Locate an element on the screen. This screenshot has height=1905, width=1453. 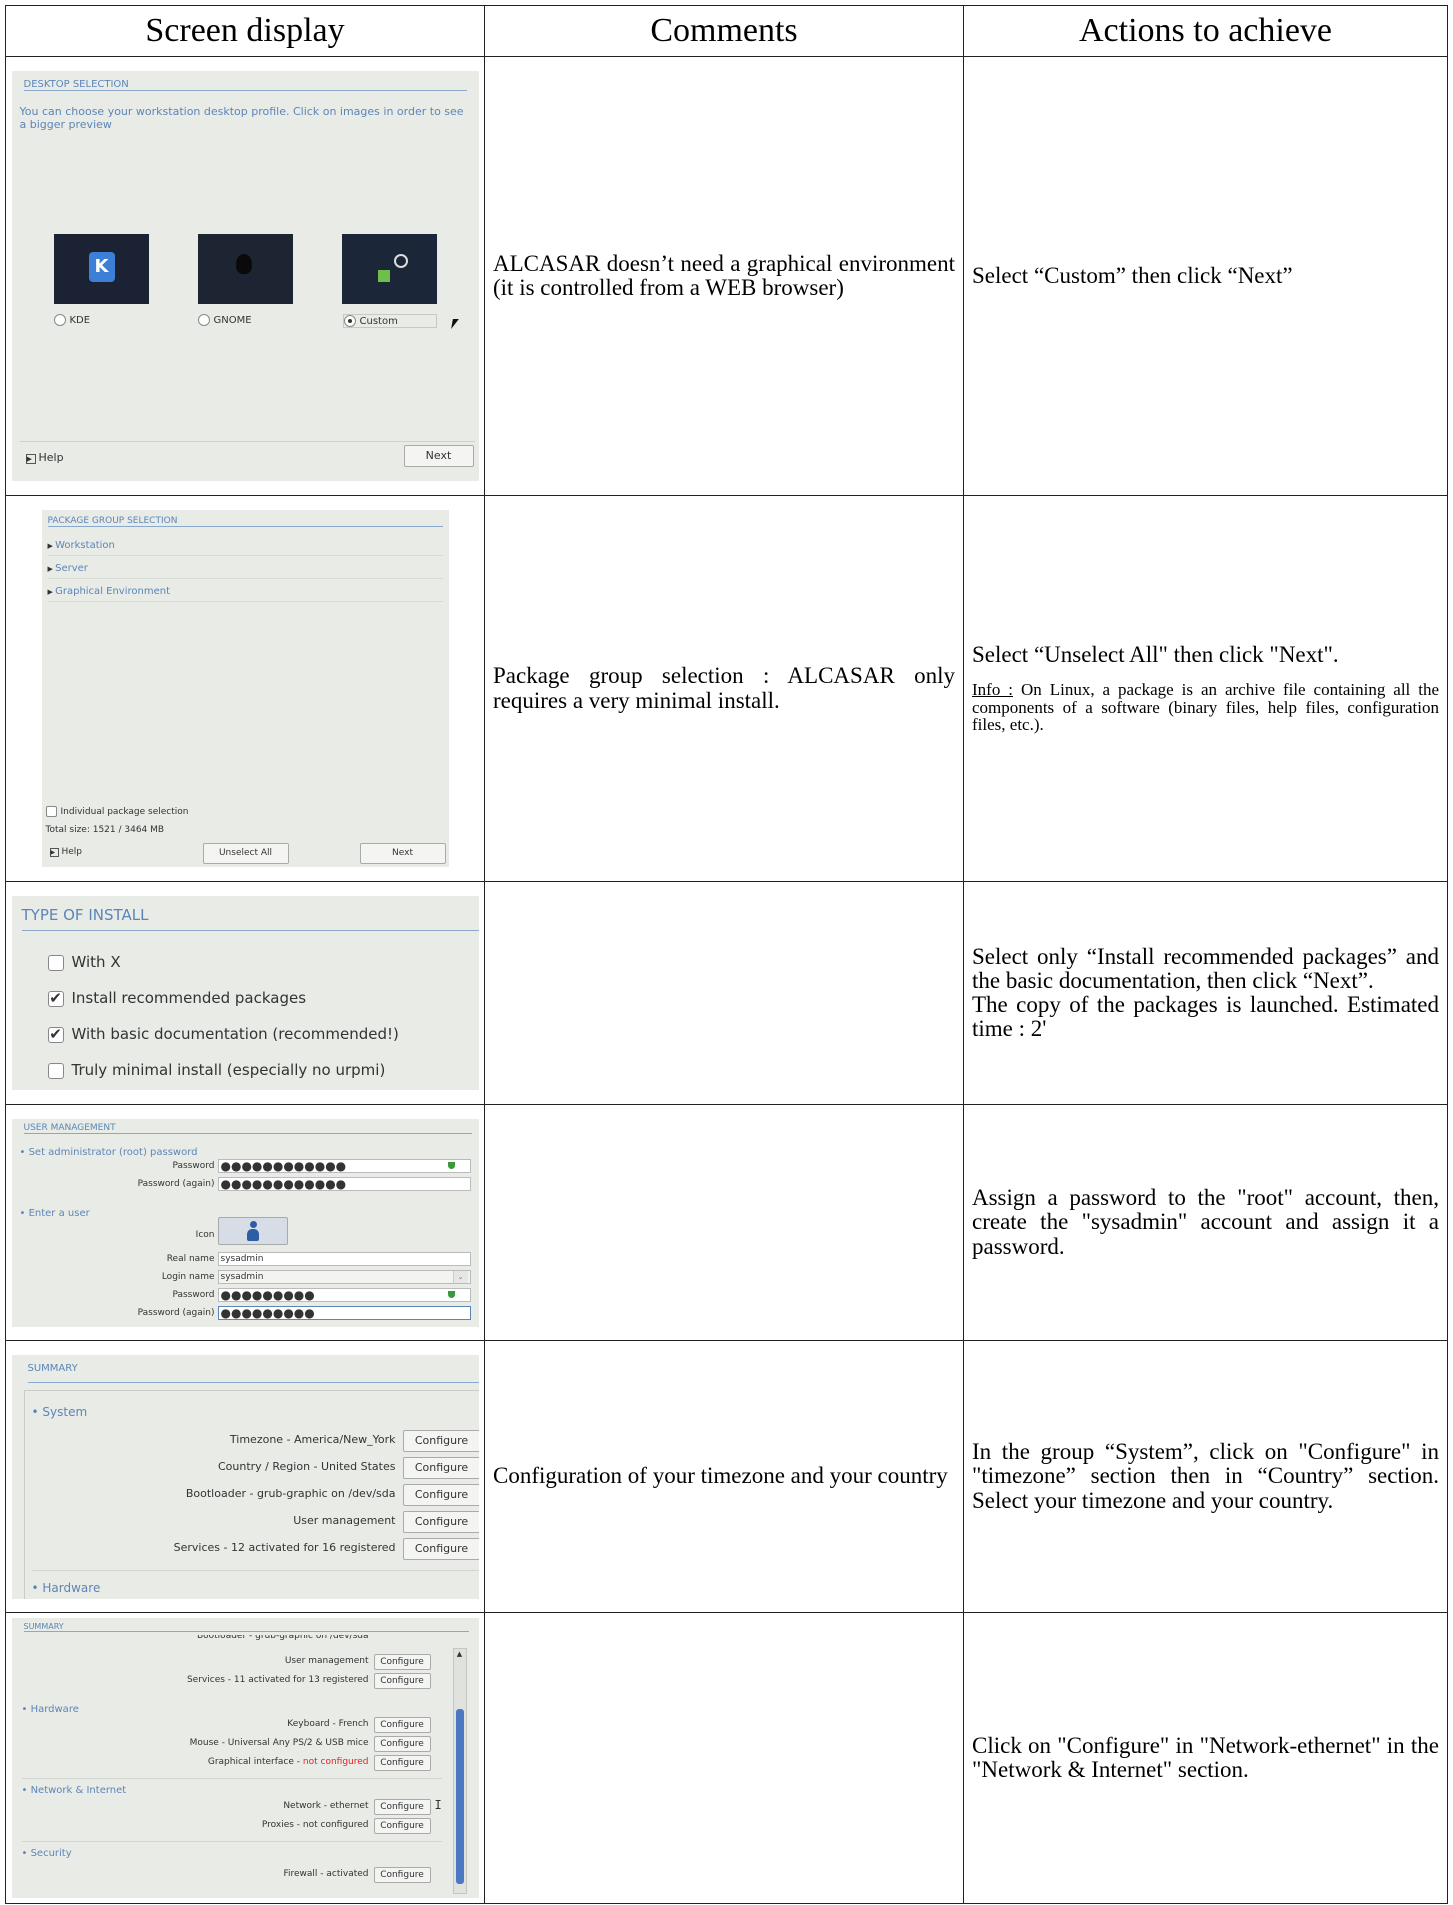
scrollbar: ▲ is located at coordinates (459, 1771).